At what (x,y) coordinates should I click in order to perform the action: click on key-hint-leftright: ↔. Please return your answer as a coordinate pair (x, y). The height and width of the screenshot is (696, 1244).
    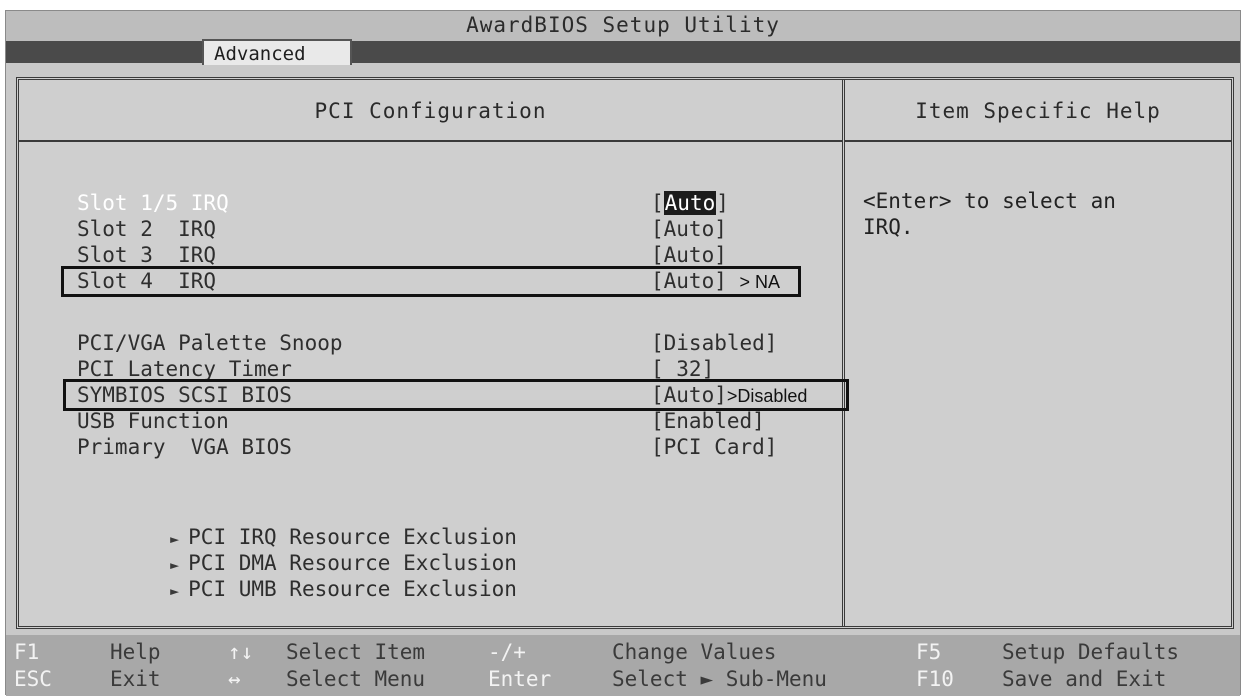
    Looking at the image, I should click on (234, 679).